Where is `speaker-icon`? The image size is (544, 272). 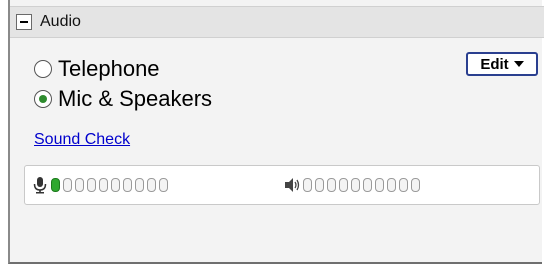
speaker-icon is located at coordinates (292, 185).